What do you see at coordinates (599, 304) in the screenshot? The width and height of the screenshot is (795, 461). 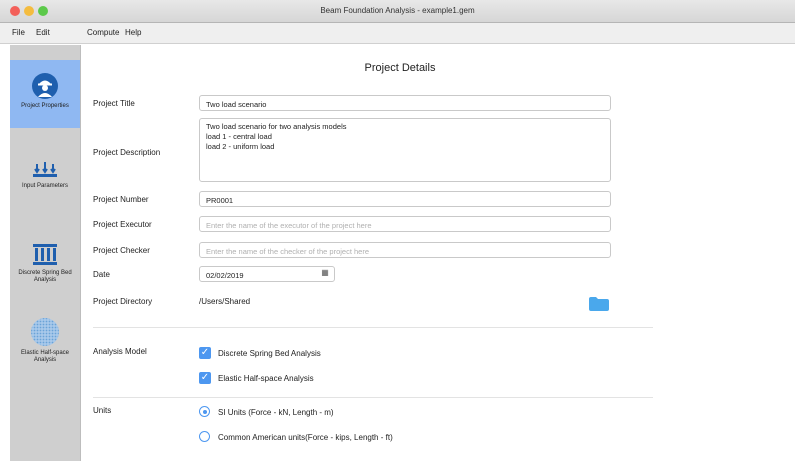 I see `folder-icon` at bounding box center [599, 304].